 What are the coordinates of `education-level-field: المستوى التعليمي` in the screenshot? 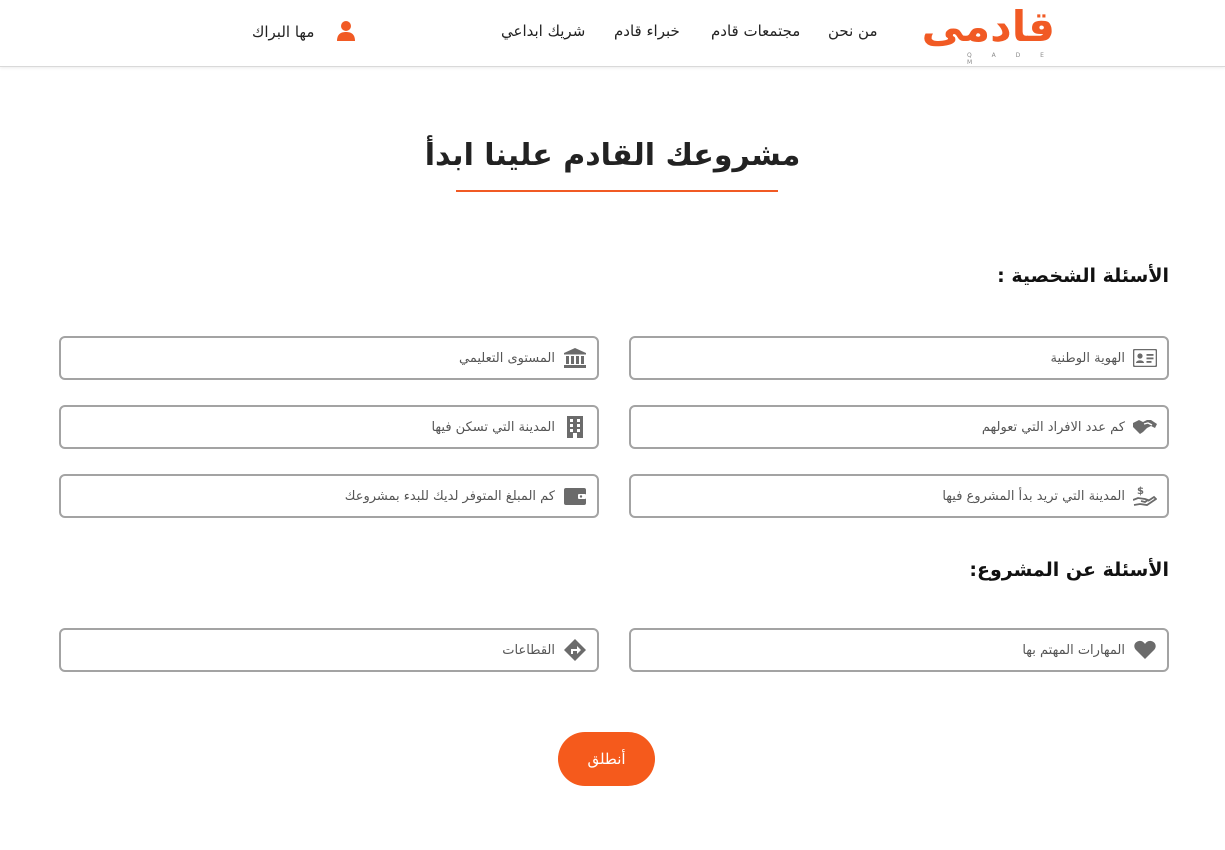 It's located at (329, 358).